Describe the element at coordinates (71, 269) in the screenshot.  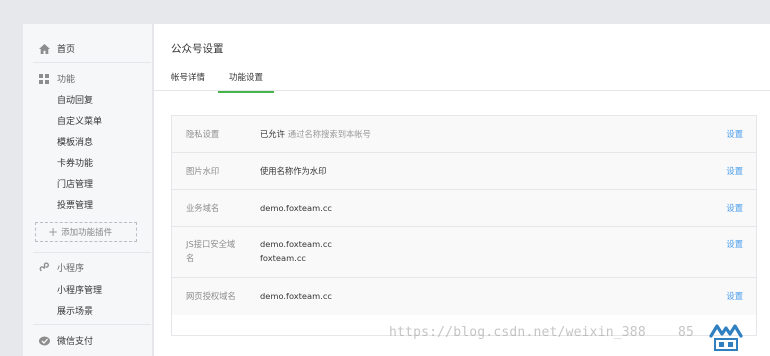
I see `sidebar-group-label: 小程序` at that location.